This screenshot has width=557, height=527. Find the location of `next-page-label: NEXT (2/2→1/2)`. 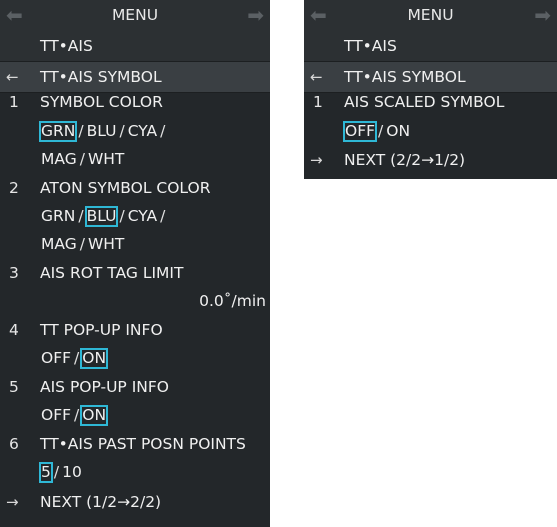

next-page-label: NEXT (2/2→1/2) is located at coordinates (405, 160).